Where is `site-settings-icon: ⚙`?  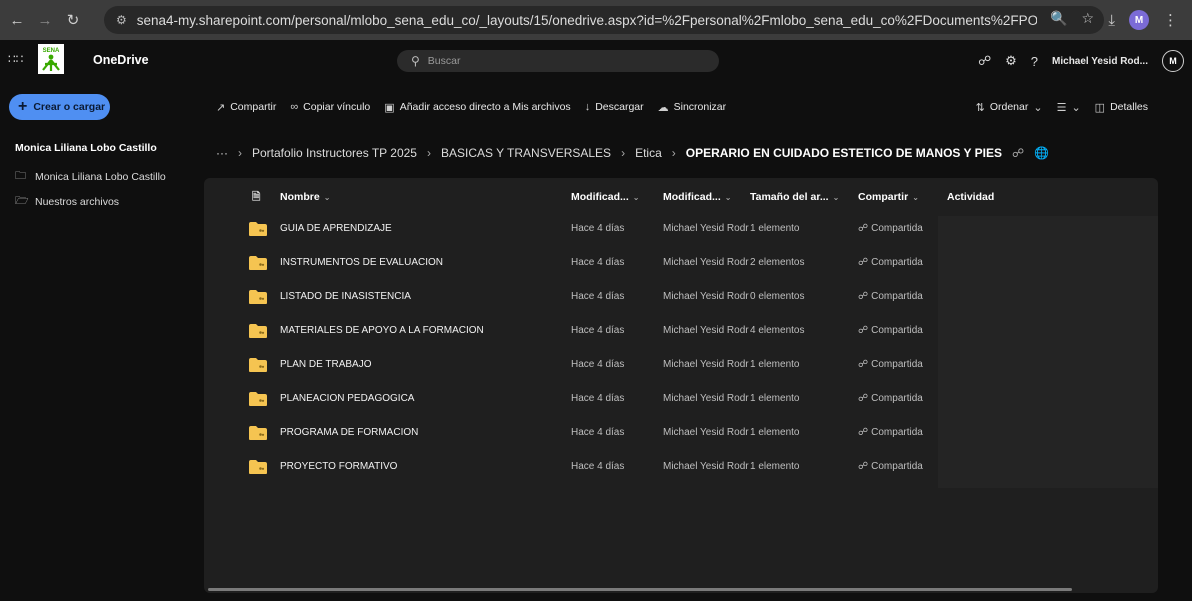 site-settings-icon: ⚙ is located at coordinates (121, 20).